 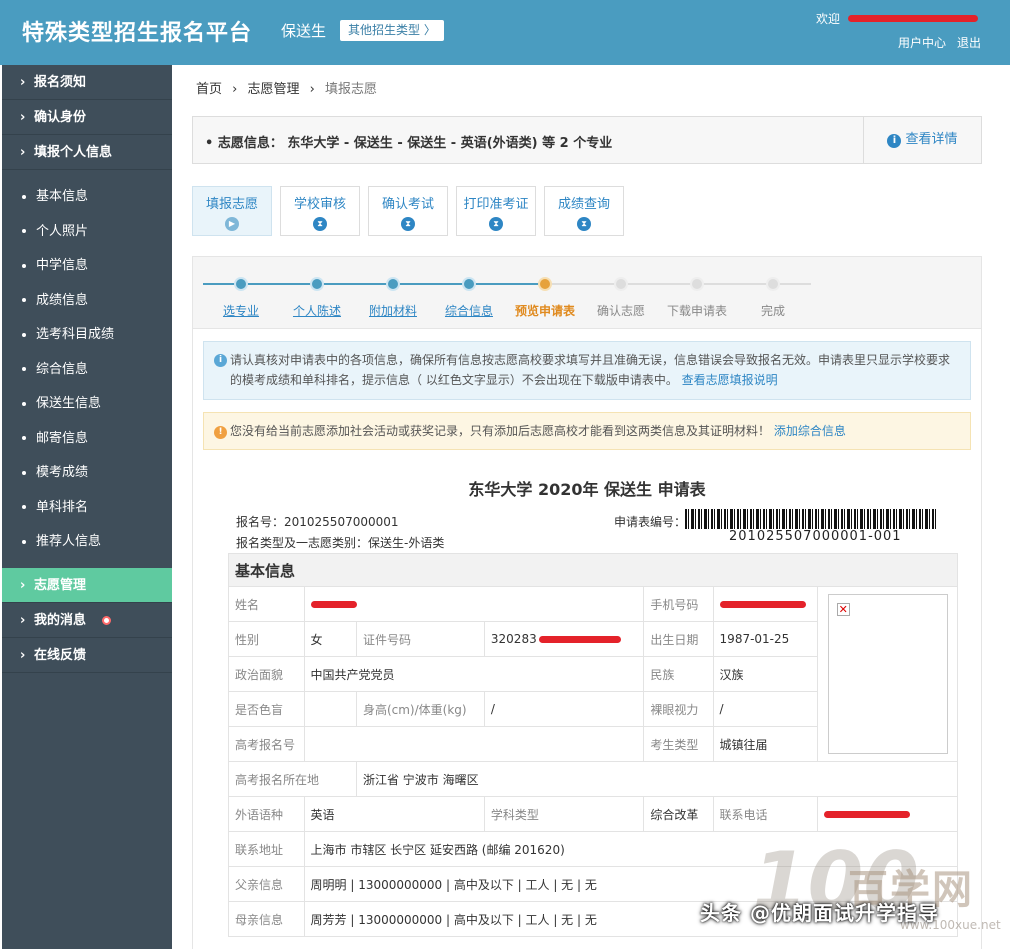 I want to click on id-value: 320283, so click(x=564, y=639).